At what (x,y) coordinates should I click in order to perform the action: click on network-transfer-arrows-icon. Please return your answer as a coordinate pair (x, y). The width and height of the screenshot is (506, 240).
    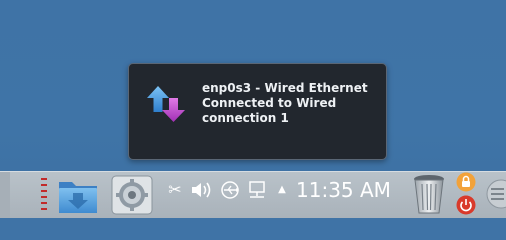
    Looking at the image, I should click on (166, 104).